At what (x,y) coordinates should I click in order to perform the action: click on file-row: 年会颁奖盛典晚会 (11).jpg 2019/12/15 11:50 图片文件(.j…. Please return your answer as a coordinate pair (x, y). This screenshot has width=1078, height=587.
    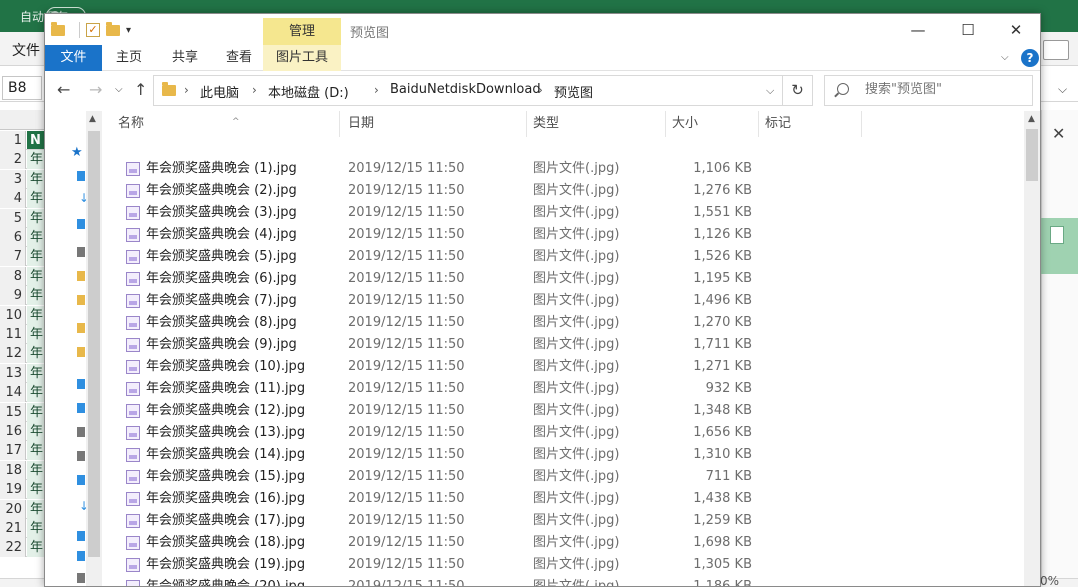
    Looking at the image, I should click on (432, 389).